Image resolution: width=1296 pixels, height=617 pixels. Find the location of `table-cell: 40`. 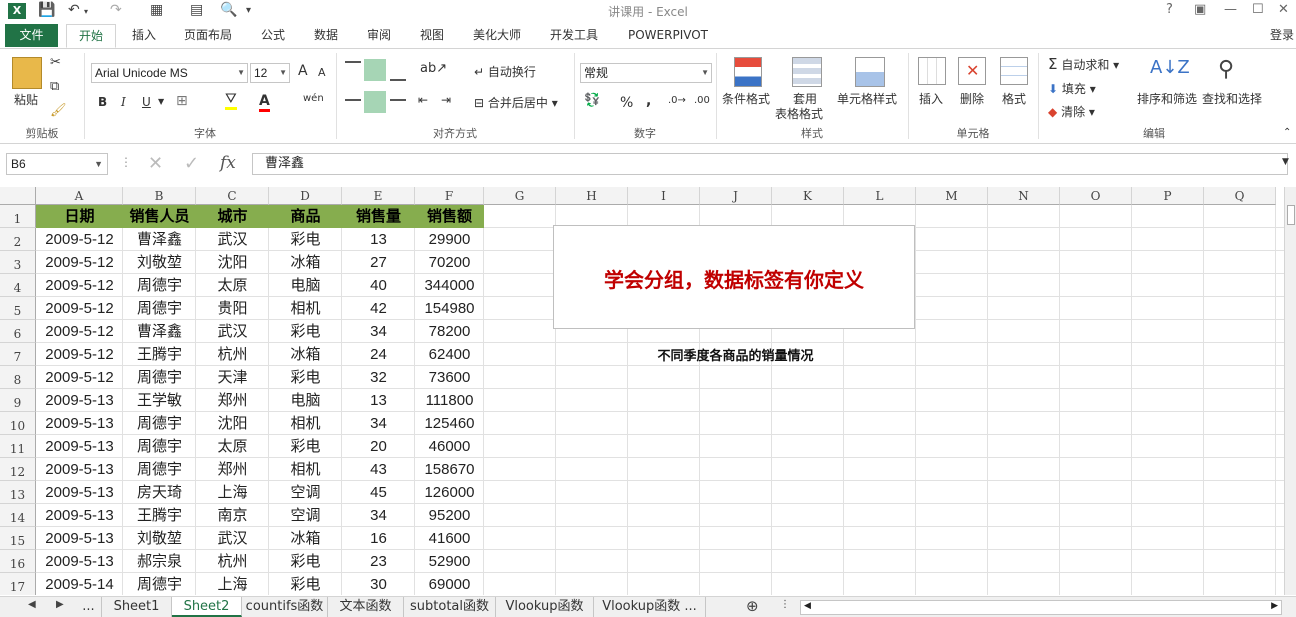

table-cell: 40 is located at coordinates (378, 285).